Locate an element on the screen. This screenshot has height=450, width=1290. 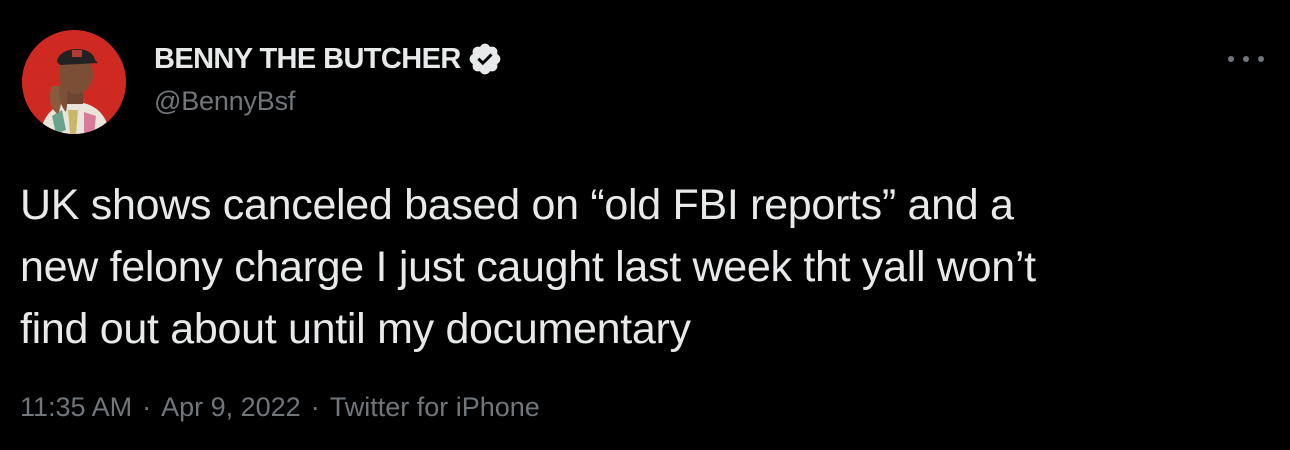
tweet-date: Apr 9, 2022 is located at coordinates (231, 407).